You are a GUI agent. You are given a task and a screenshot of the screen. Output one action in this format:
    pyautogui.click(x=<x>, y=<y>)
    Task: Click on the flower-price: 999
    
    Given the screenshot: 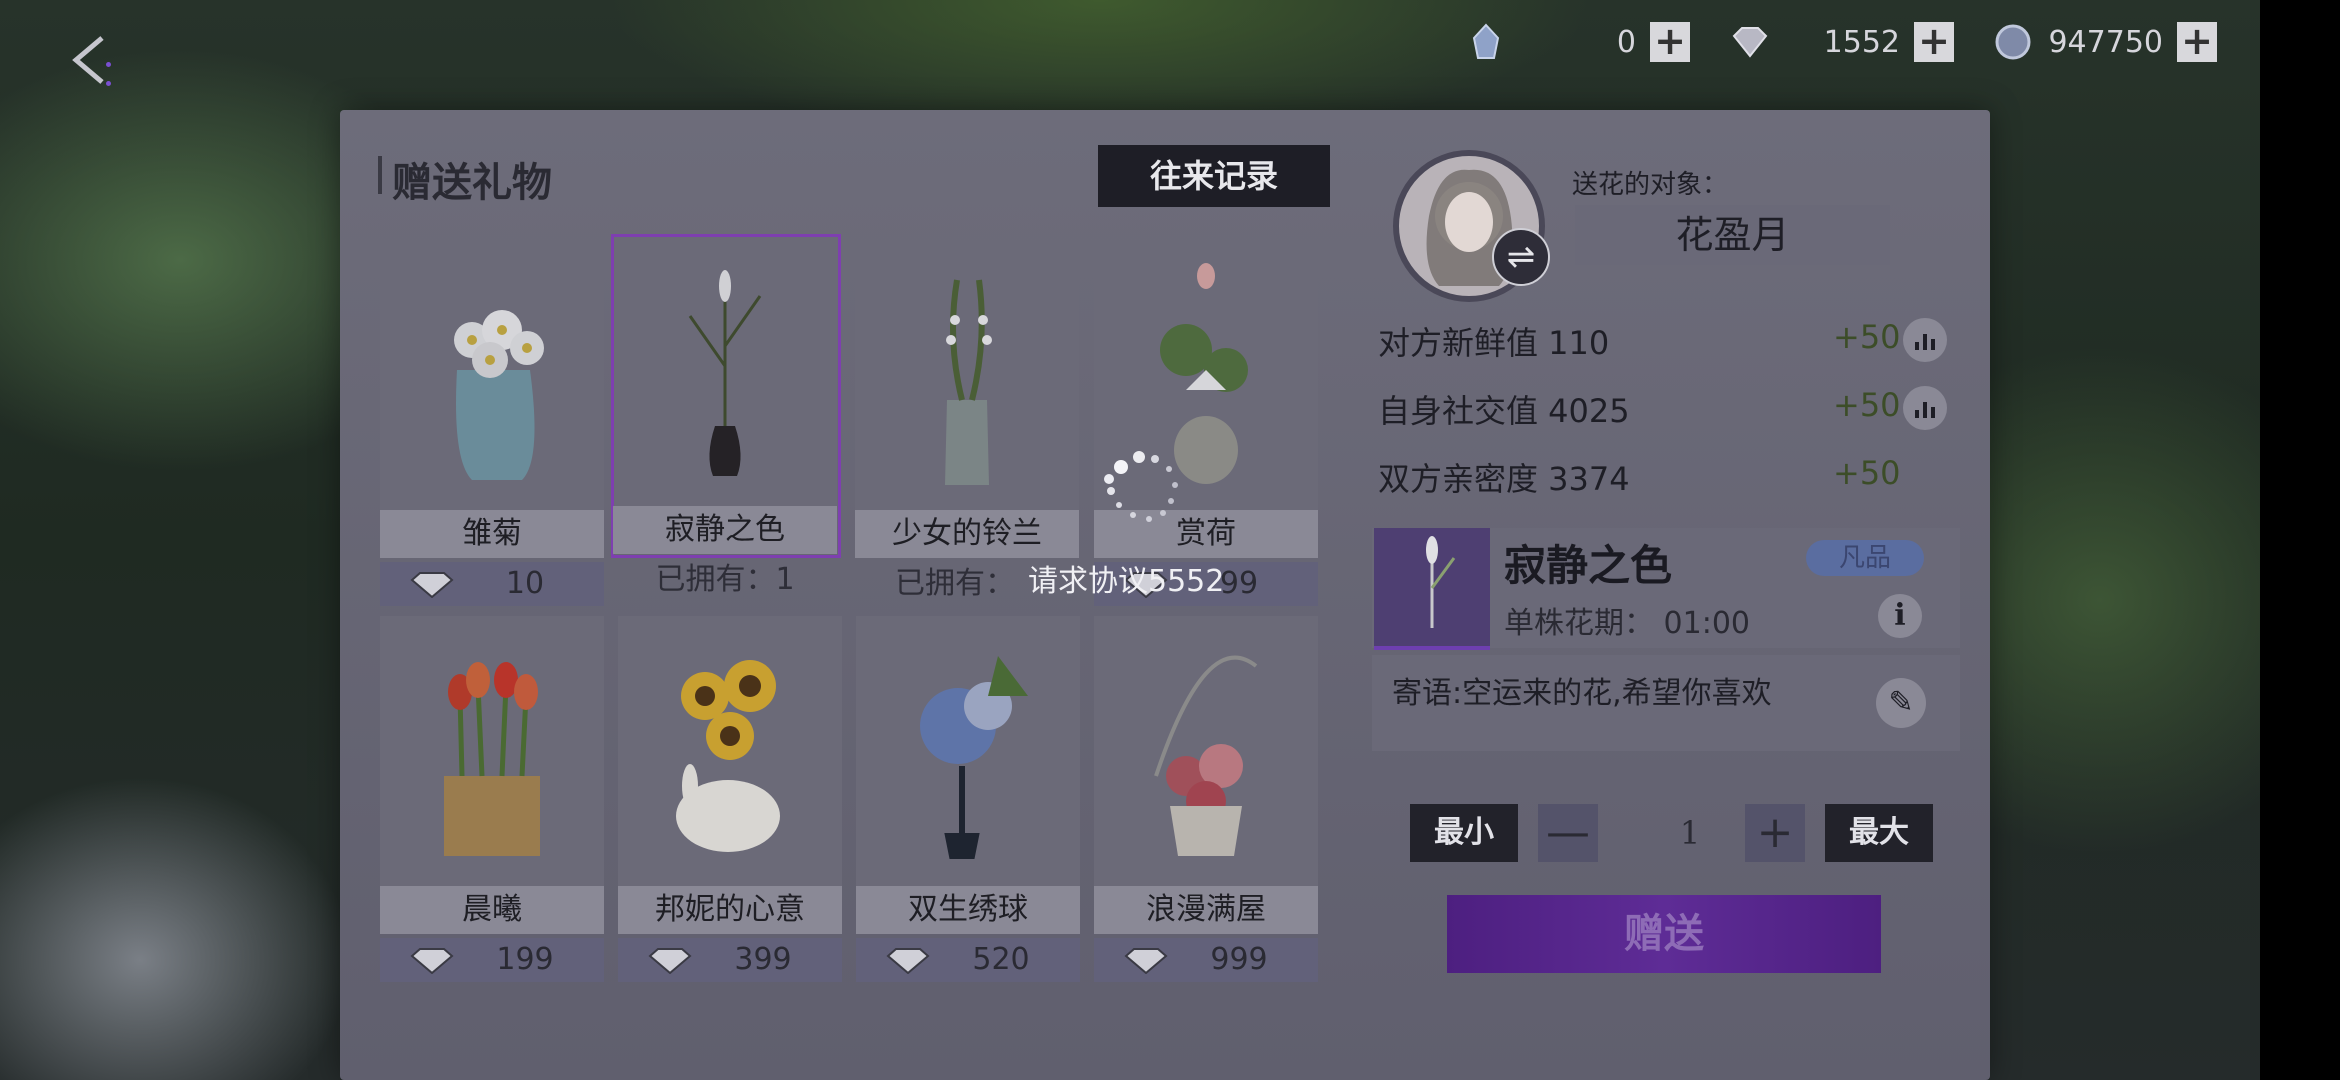 What is the action you would take?
    pyautogui.click(x=1206, y=960)
    